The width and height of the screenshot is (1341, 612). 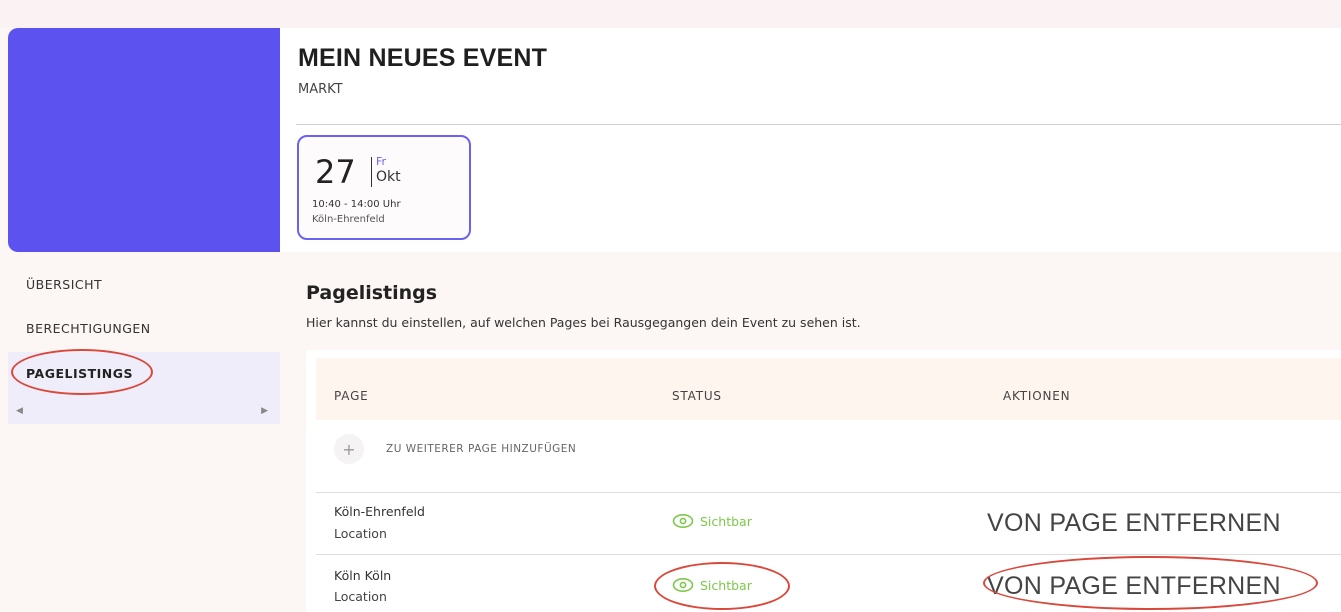 I want to click on column-header-actions: AKTIONEN, so click(x=1037, y=396).